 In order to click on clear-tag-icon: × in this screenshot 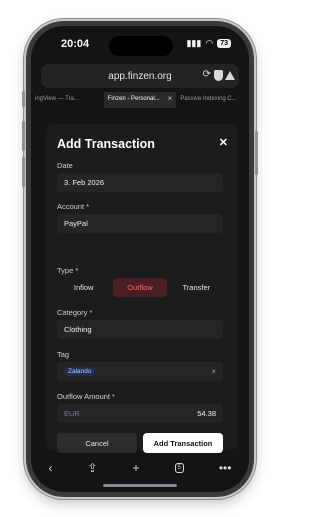, I will do `click(213, 371)`.